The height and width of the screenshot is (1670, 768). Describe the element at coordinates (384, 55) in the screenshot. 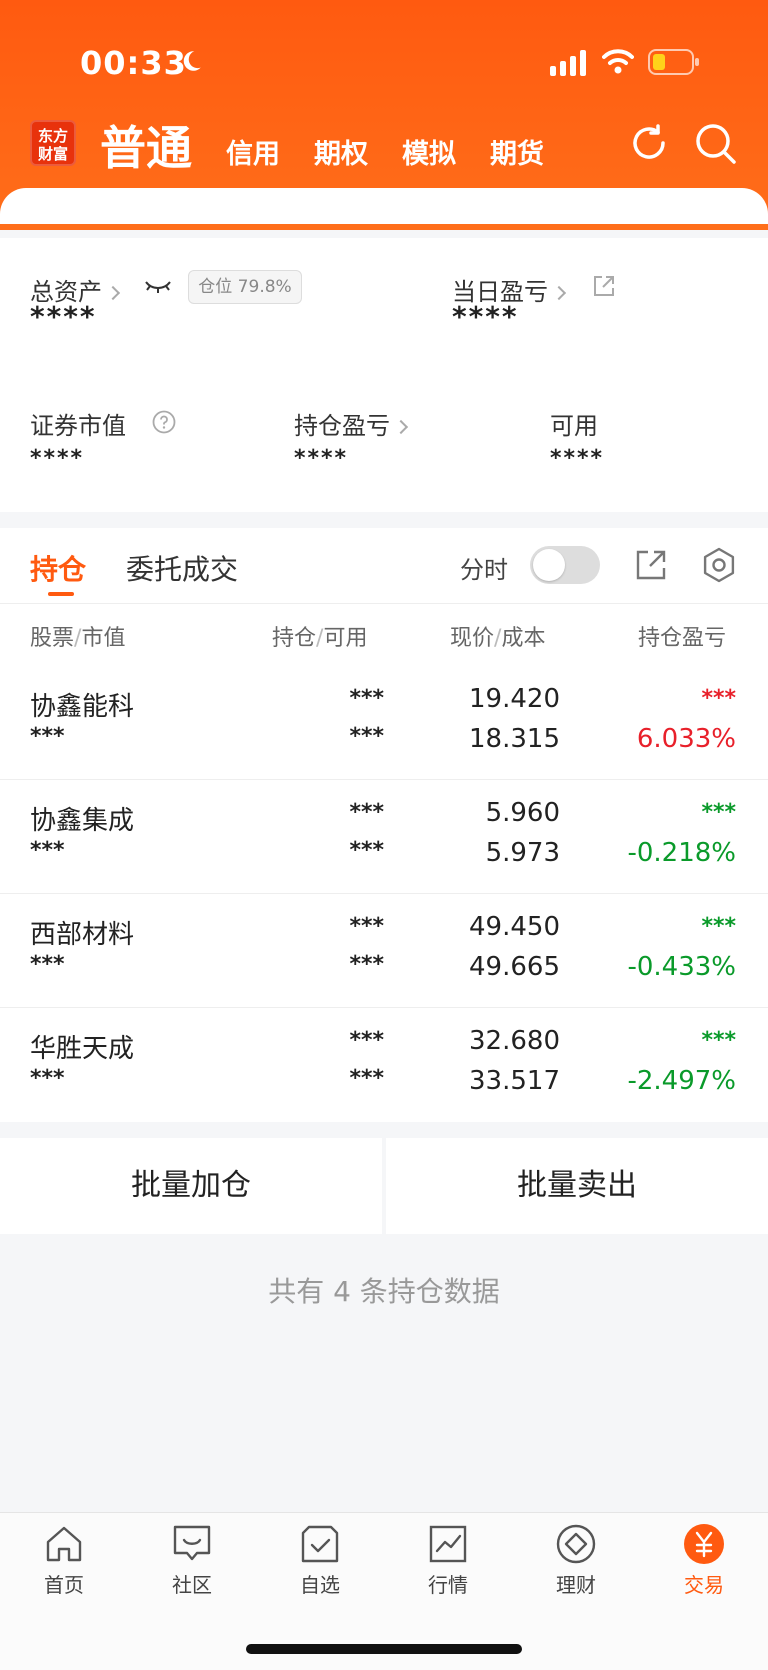

I see `status-bar: 00:33` at that location.